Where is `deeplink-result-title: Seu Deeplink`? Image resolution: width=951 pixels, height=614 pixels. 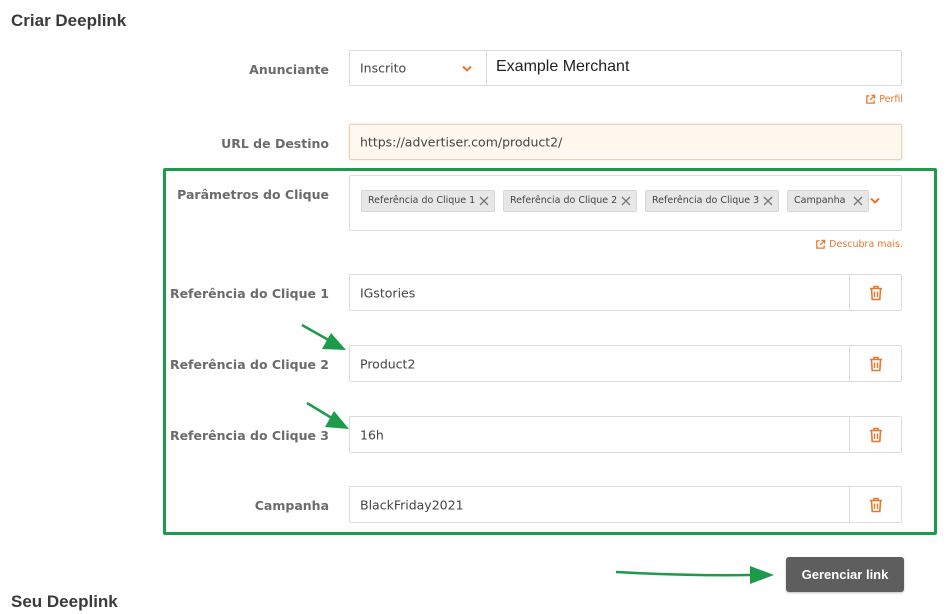
deeplink-result-title: Seu Deeplink is located at coordinates (64, 601).